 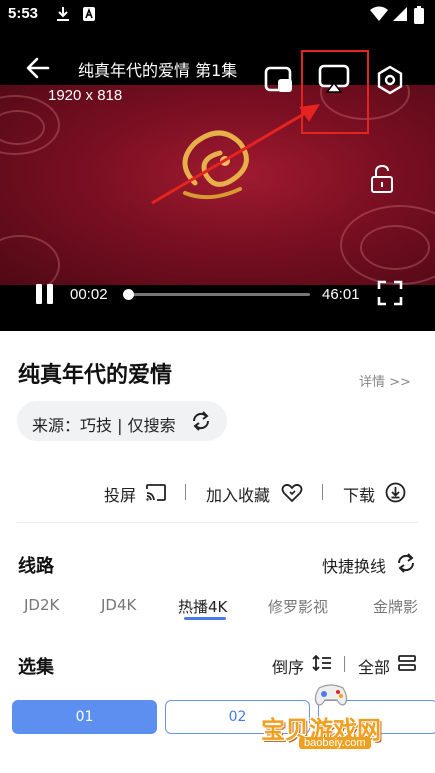 I want to click on wifi-icon, so click(x=379, y=16).